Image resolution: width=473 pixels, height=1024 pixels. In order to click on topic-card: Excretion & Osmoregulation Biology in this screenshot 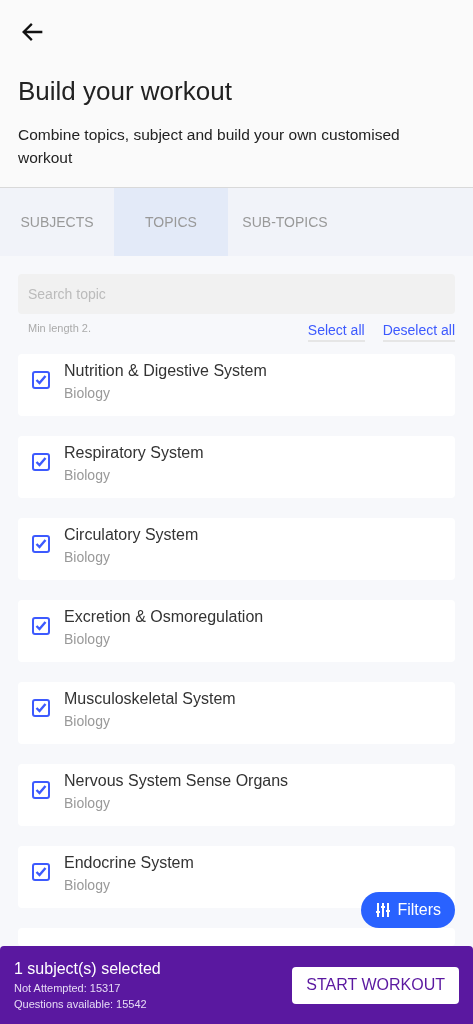, I will do `click(236, 631)`.